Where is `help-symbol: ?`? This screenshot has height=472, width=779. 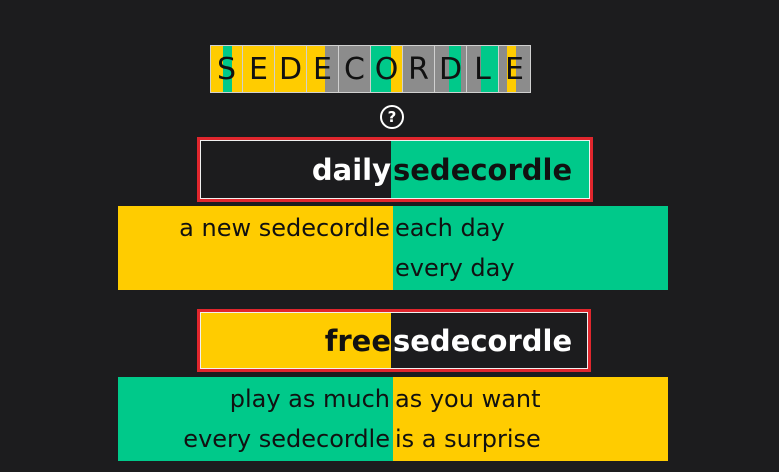
help-symbol: ? is located at coordinates (392, 117).